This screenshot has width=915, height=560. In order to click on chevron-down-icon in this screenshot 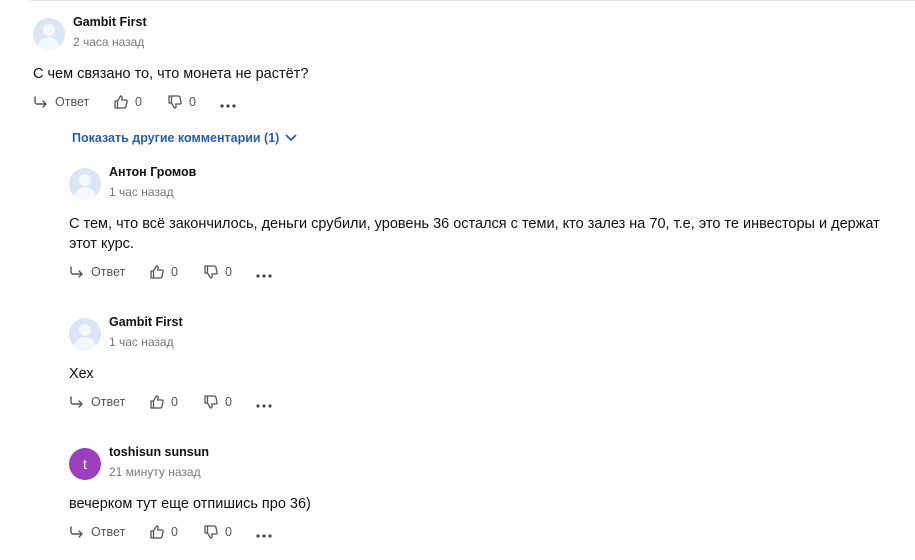, I will do `click(291, 137)`.